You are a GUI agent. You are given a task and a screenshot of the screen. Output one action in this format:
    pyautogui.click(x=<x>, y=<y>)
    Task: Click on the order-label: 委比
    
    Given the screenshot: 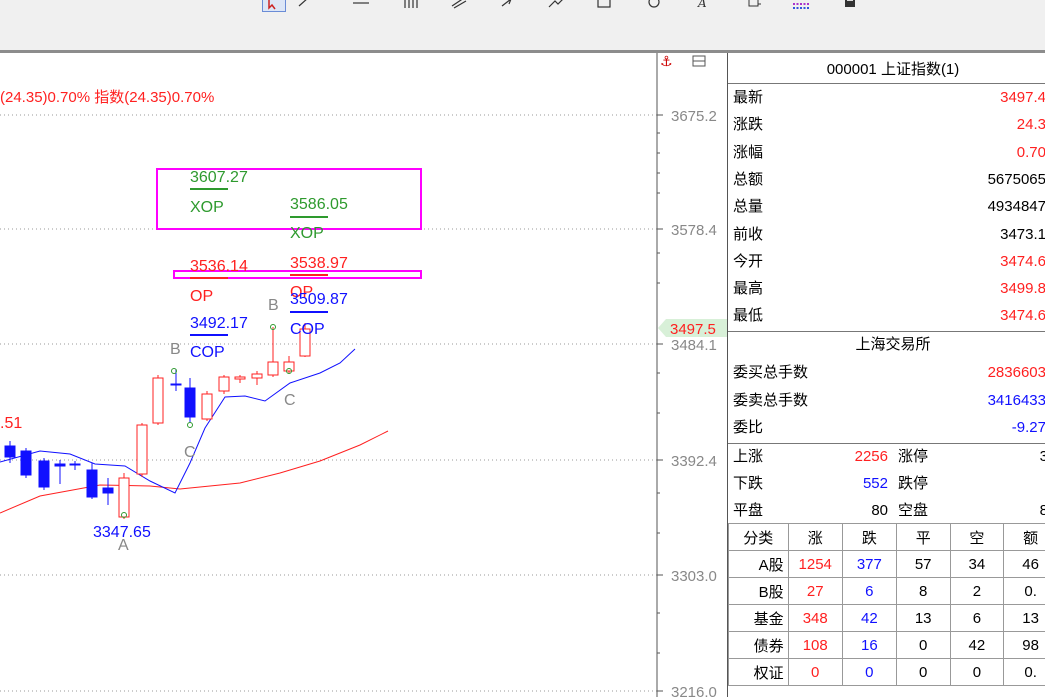 What is the action you would take?
    pyautogui.click(x=748, y=427)
    